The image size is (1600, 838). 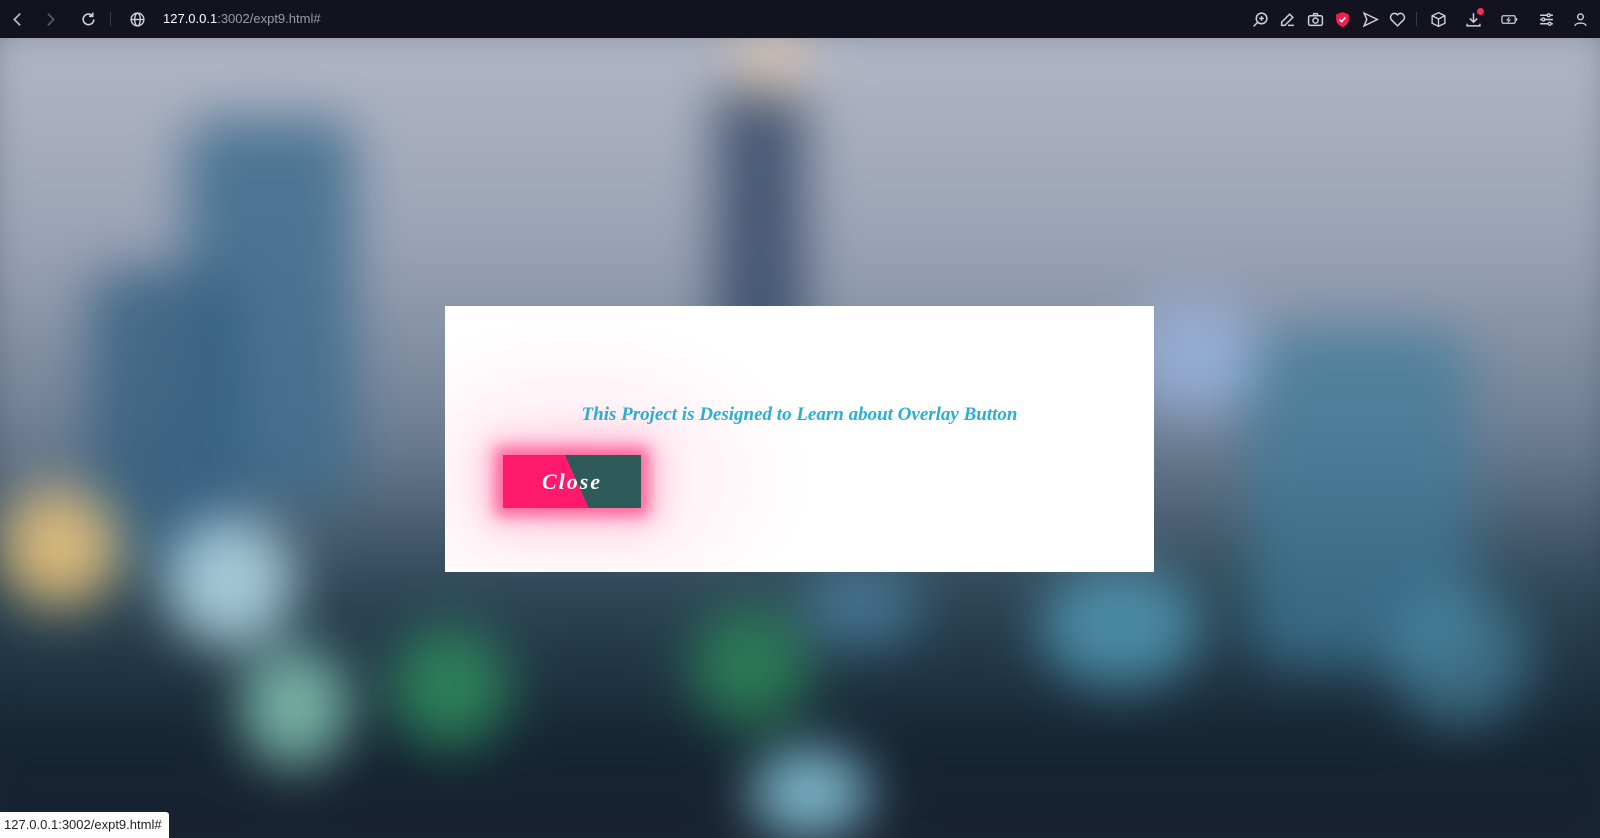 I want to click on zoom-in-icon, so click(x=1260, y=19).